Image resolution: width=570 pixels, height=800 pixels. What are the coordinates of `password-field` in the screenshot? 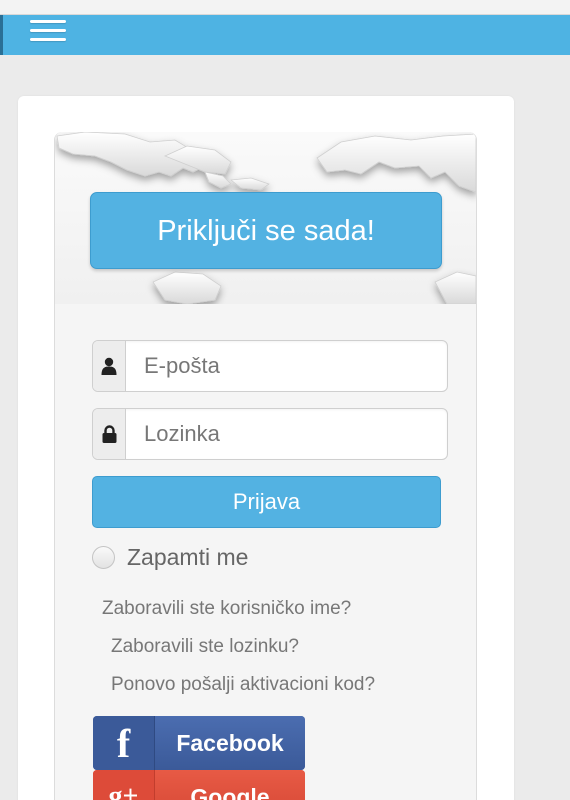 It's located at (270, 434).